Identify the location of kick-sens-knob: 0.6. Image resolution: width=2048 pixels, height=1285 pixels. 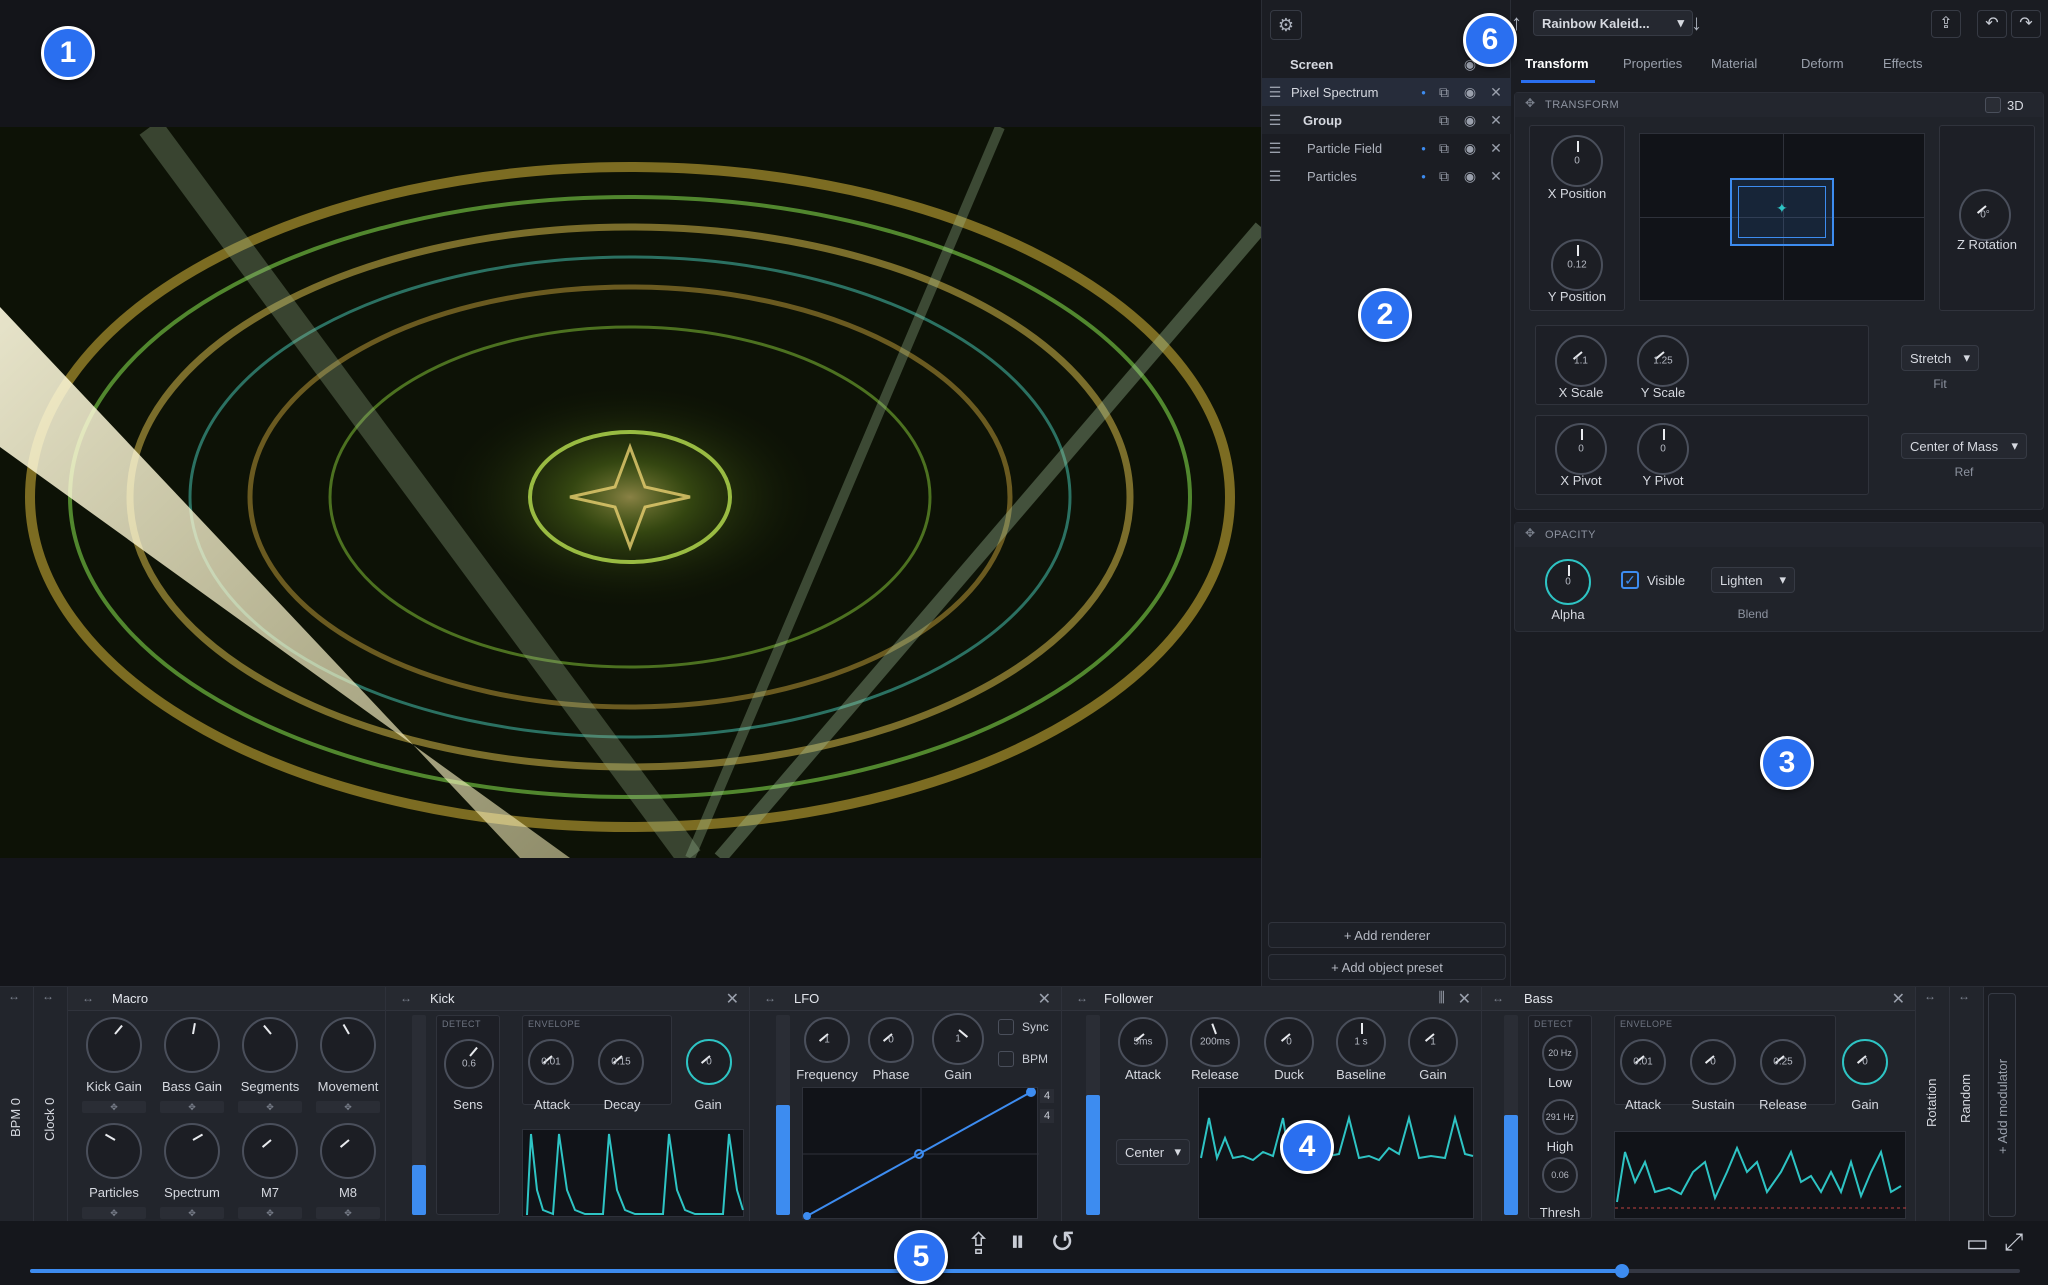
(469, 1064).